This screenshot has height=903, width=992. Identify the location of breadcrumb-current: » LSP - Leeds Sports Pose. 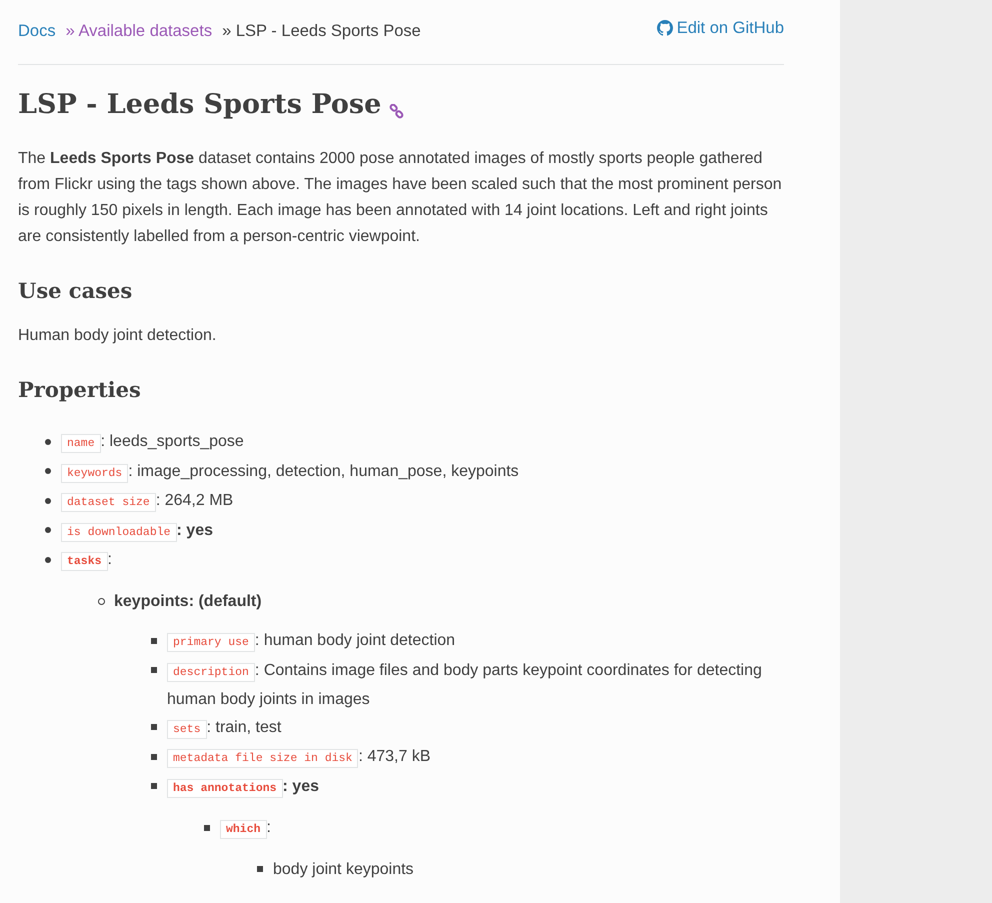
(321, 31).